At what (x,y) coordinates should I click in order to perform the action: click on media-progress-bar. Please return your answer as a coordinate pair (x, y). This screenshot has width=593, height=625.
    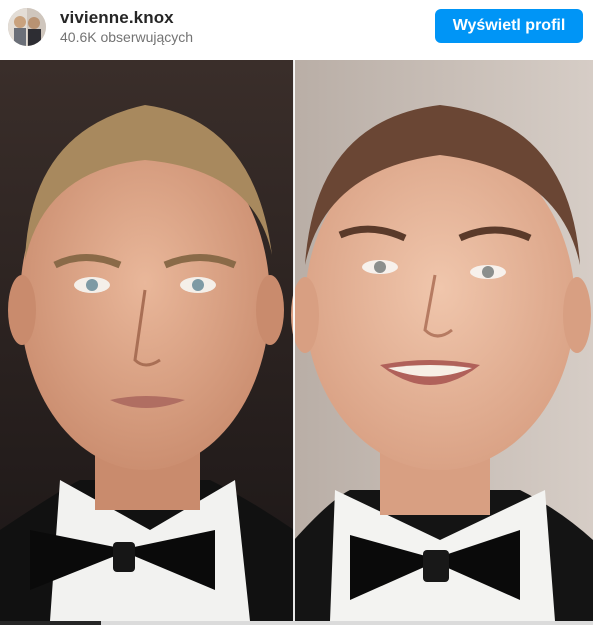
    Looking at the image, I should click on (296, 623).